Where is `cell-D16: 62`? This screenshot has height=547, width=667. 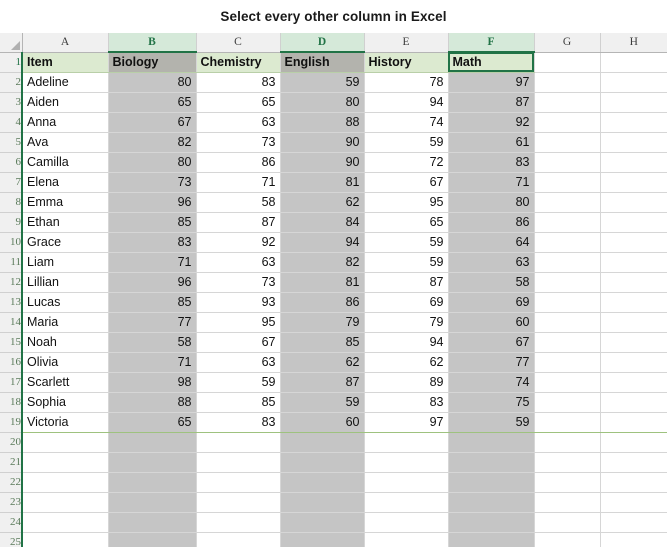 cell-D16: 62 is located at coordinates (322, 362).